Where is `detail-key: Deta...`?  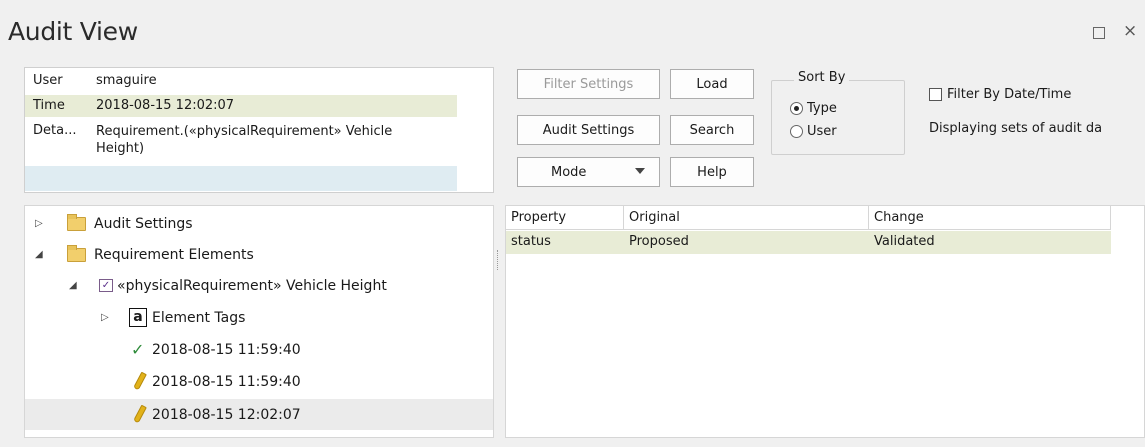
detail-key: Deta... is located at coordinates (55, 130).